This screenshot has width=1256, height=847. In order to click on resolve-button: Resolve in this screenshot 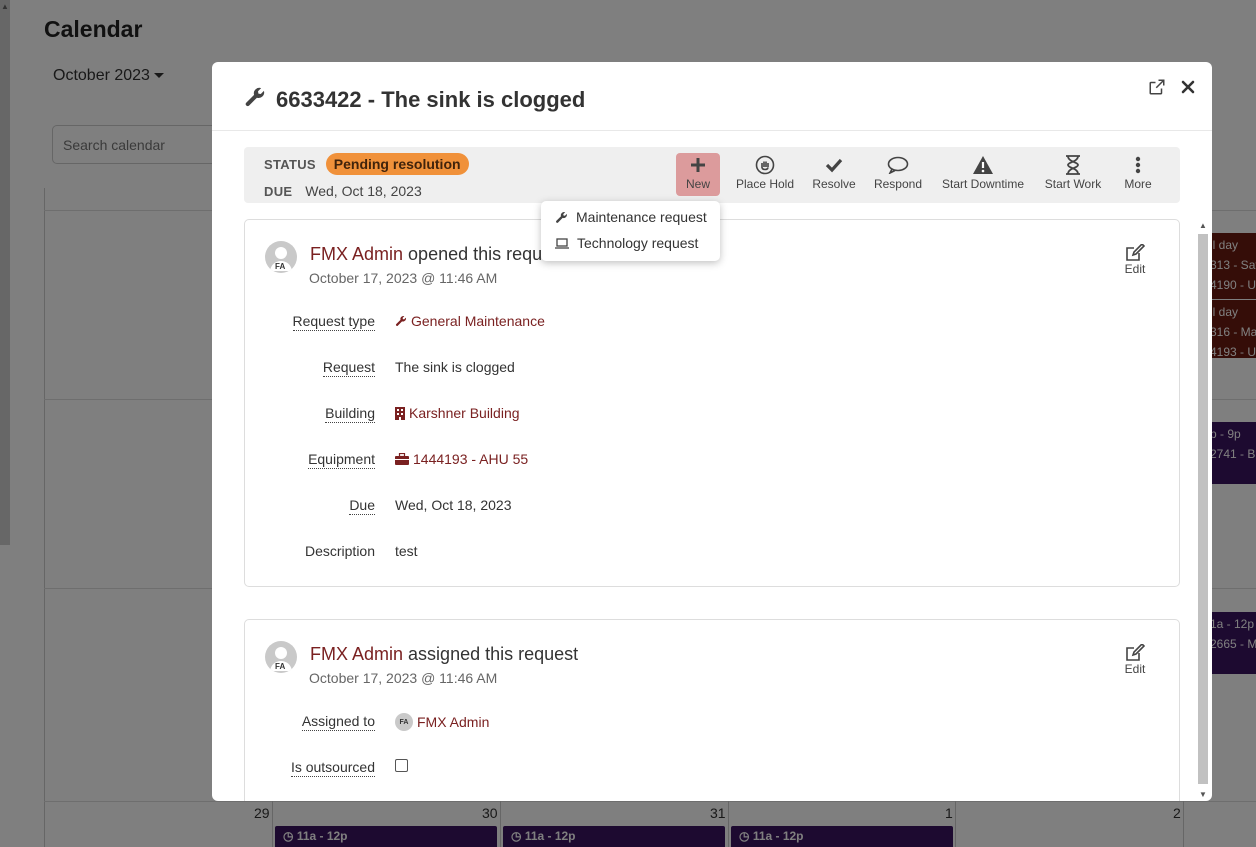, I will do `click(834, 174)`.